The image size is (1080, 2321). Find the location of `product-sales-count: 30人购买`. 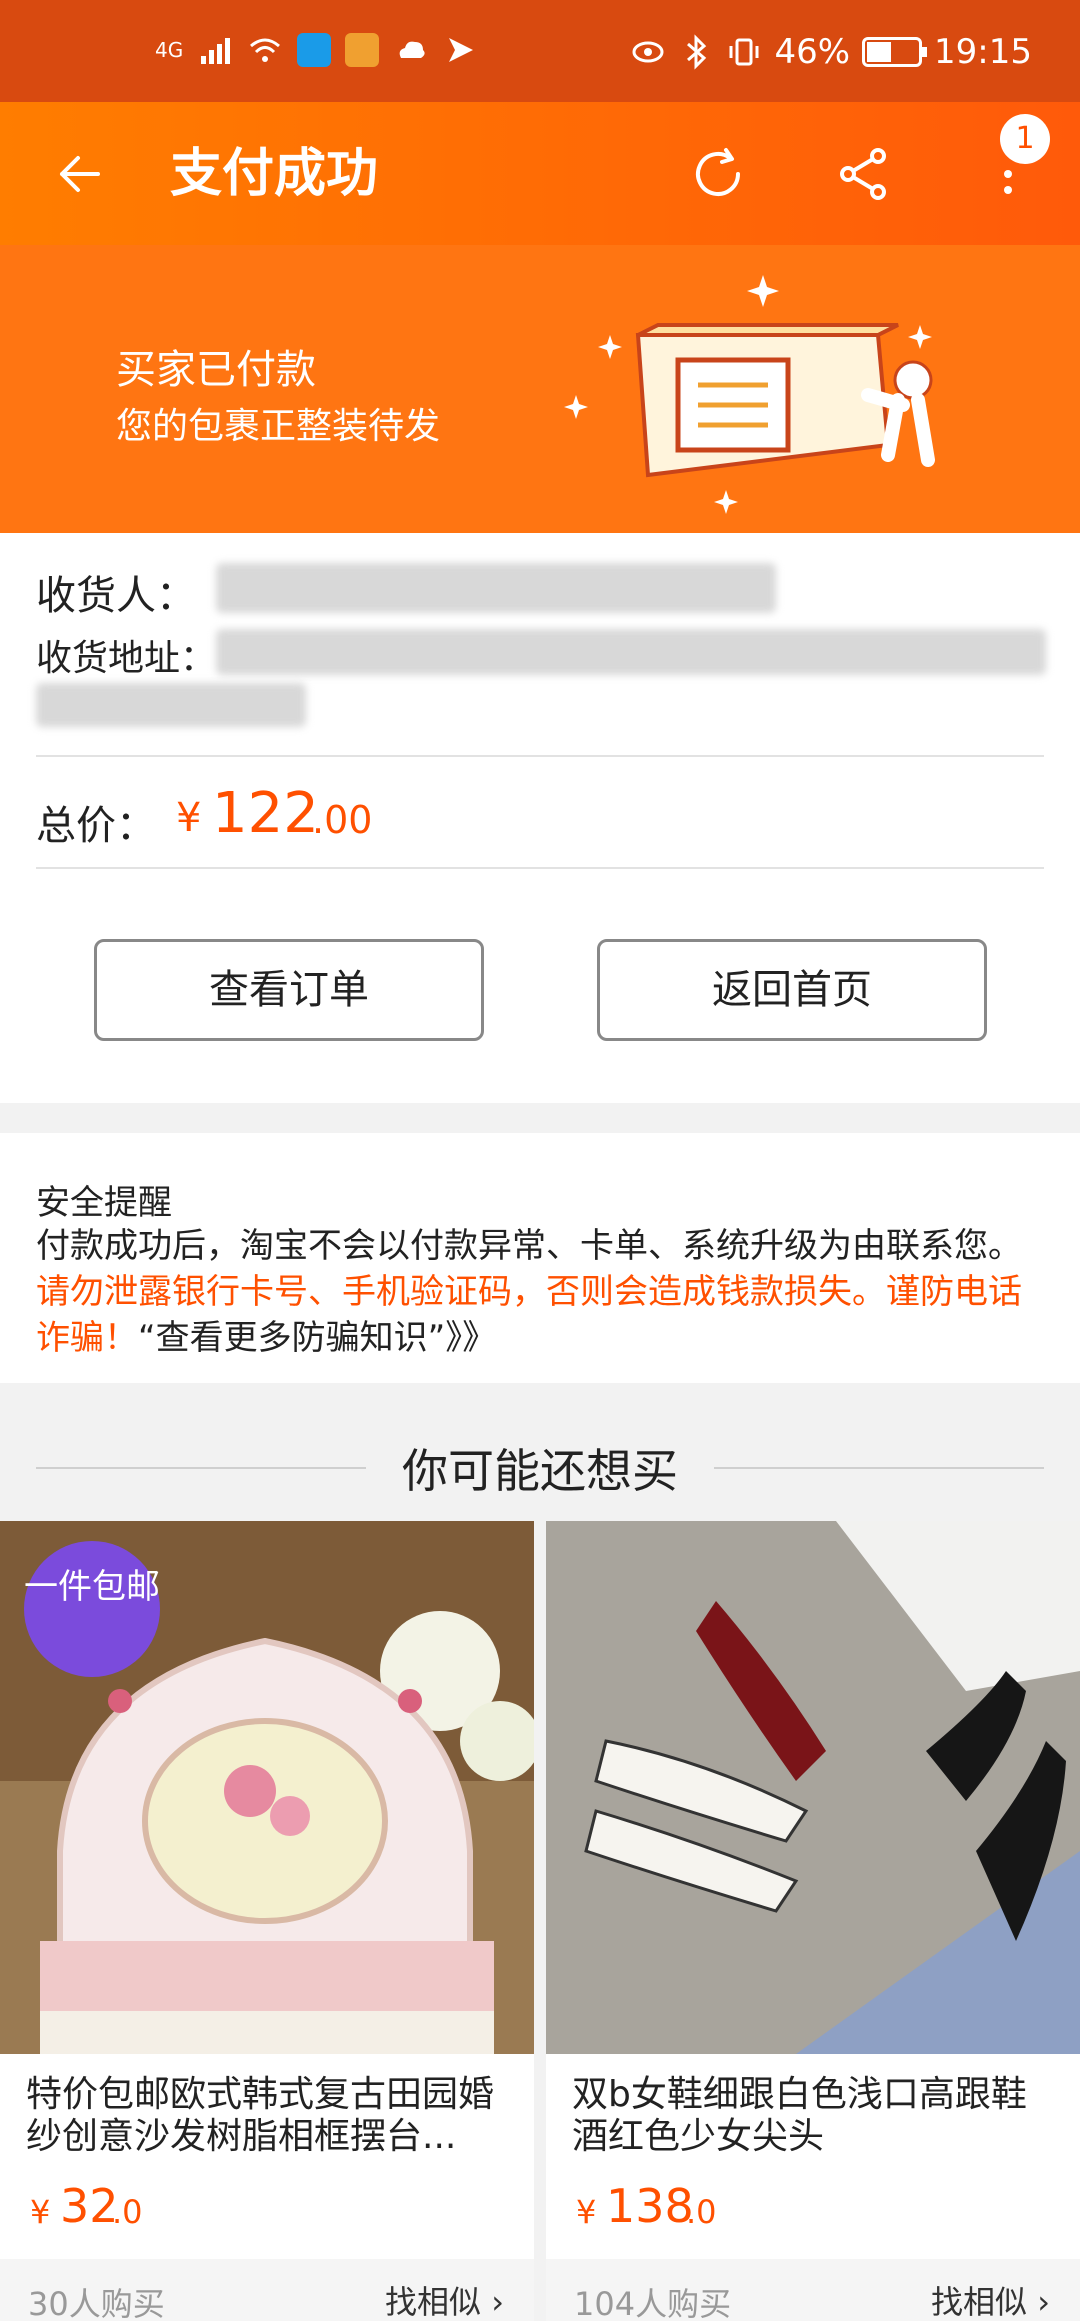

product-sales-count: 30人购买 is located at coordinates (96, 2303).